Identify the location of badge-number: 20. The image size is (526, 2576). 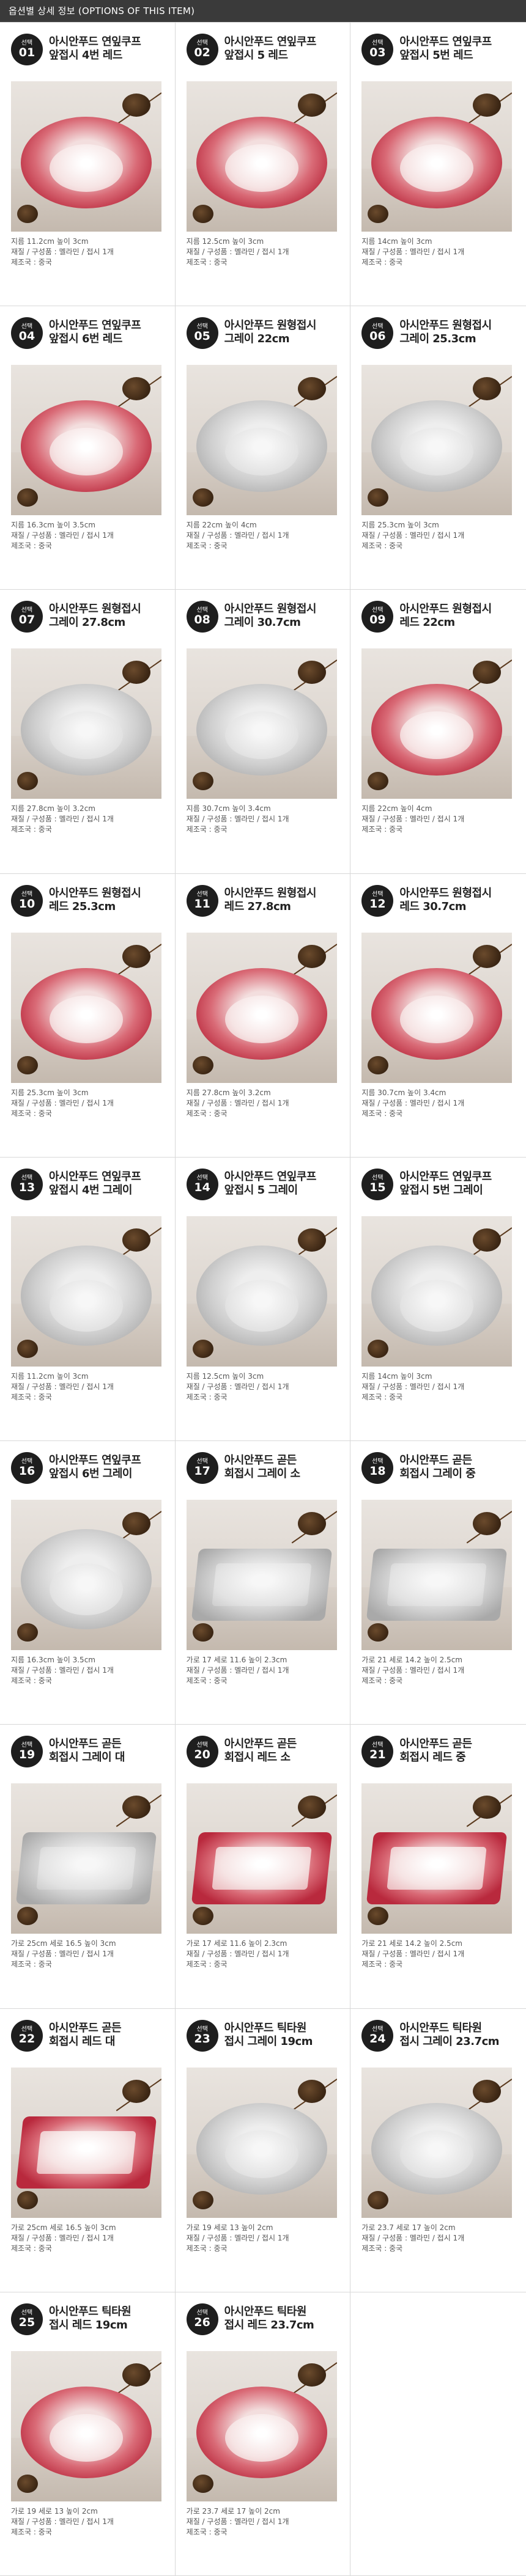
(202, 1755).